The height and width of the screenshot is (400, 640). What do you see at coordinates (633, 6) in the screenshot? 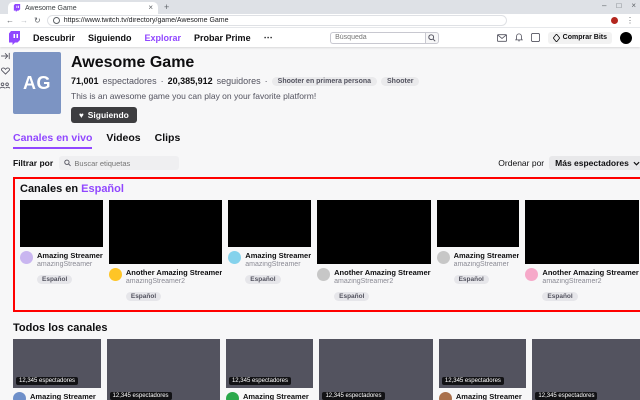
I see `window-close-icon: ×` at bounding box center [633, 6].